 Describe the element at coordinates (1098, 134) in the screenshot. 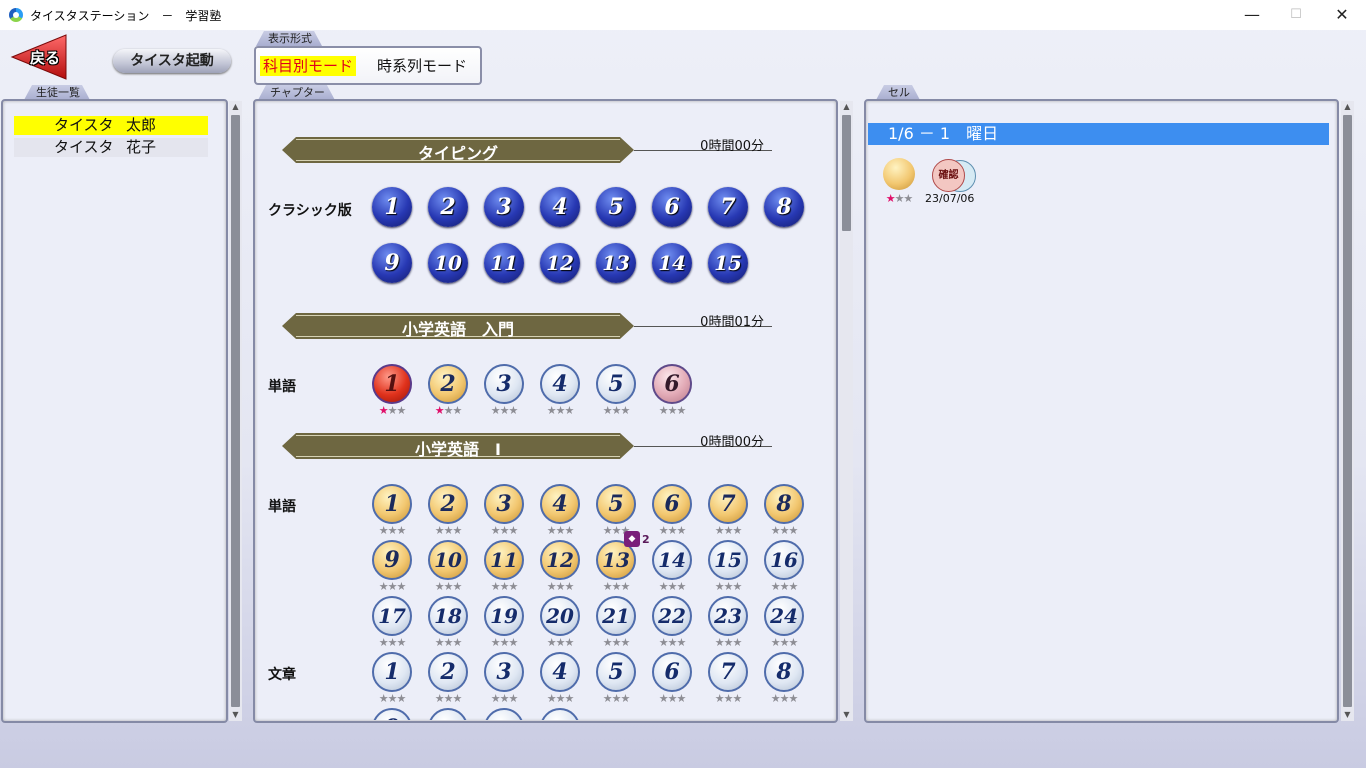

I see `cell-header: 1/6 － 1 曜日` at that location.